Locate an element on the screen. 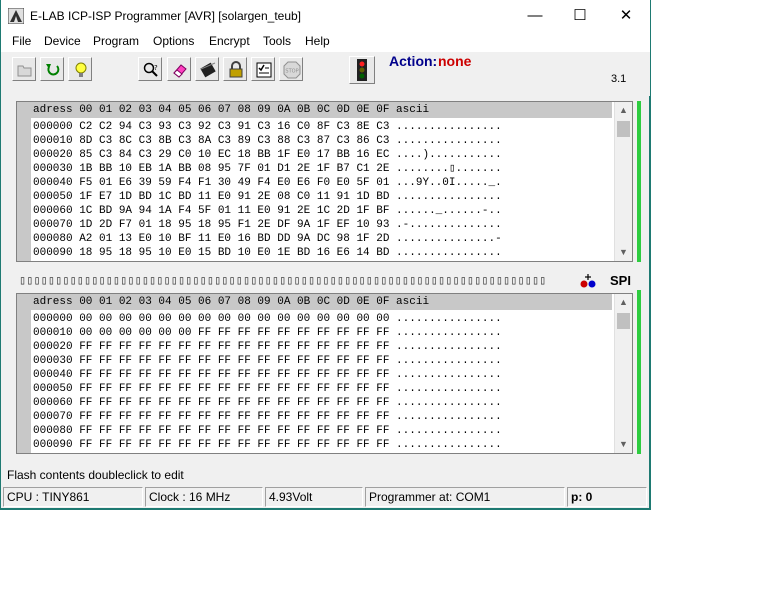  lightbulb-button is located at coordinates (80, 69).